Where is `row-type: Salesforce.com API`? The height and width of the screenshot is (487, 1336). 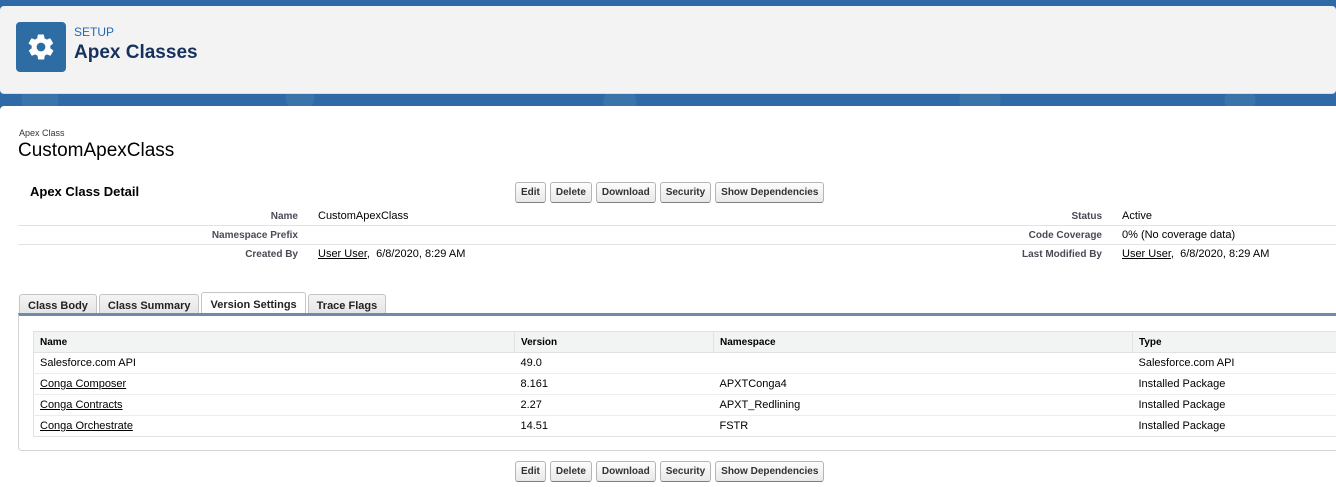
row-type: Salesforce.com API is located at coordinates (1234, 363).